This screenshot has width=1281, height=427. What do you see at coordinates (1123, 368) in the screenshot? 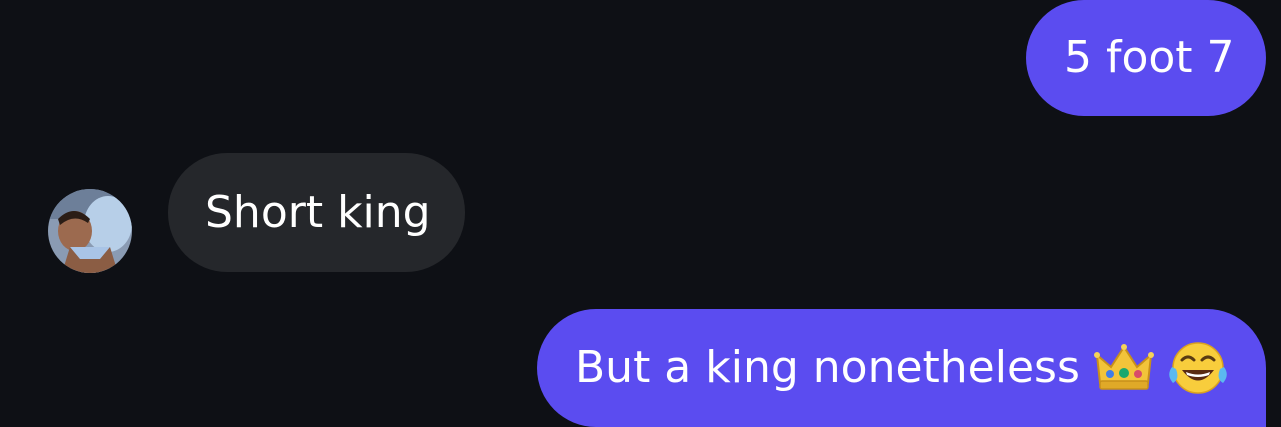
I see `crown-icon` at bounding box center [1123, 368].